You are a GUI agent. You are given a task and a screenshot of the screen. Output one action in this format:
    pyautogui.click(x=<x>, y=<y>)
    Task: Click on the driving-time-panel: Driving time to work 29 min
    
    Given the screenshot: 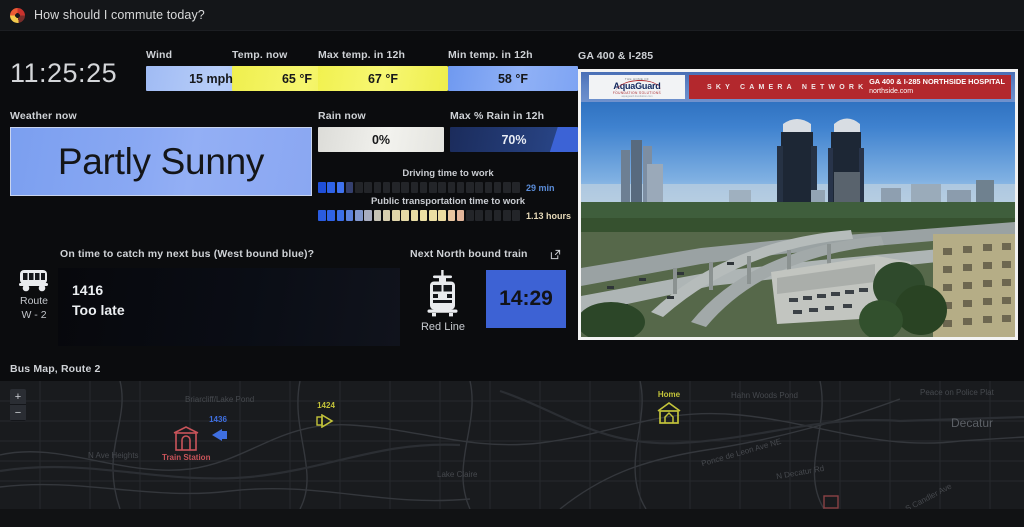 What is the action you would take?
    pyautogui.click(x=448, y=180)
    